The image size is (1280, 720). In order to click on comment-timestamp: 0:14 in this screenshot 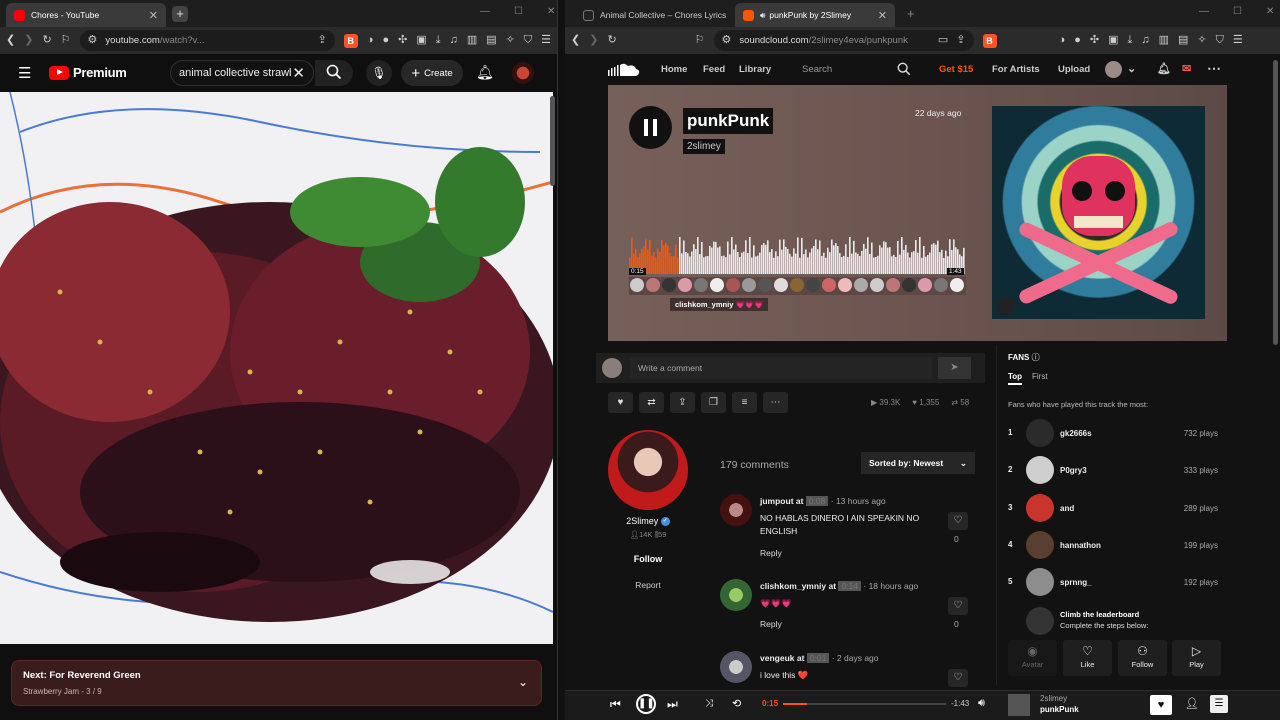, I will do `click(849, 586)`.